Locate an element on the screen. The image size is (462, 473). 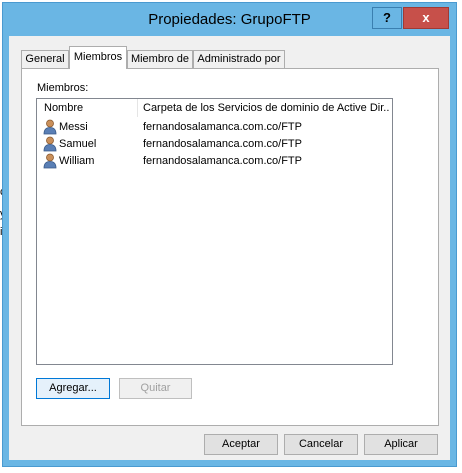
list-item: William fernandosalamanca.com.co/FTP is located at coordinates (214, 161).